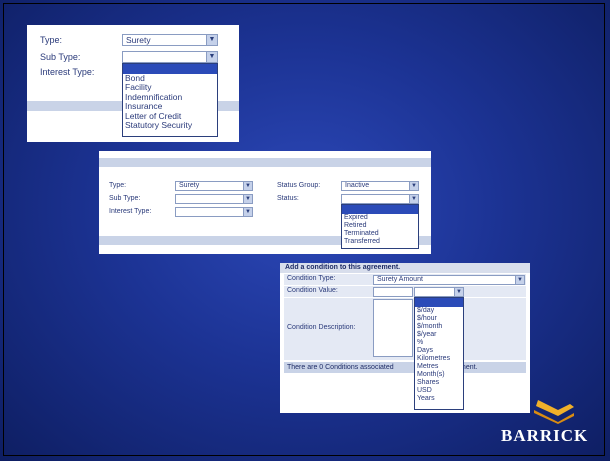 The height and width of the screenshot is (461, 610). Describe the element at coordinates (439, 367) in the screenshot. I see `dropdown-option: Metres` at that location.